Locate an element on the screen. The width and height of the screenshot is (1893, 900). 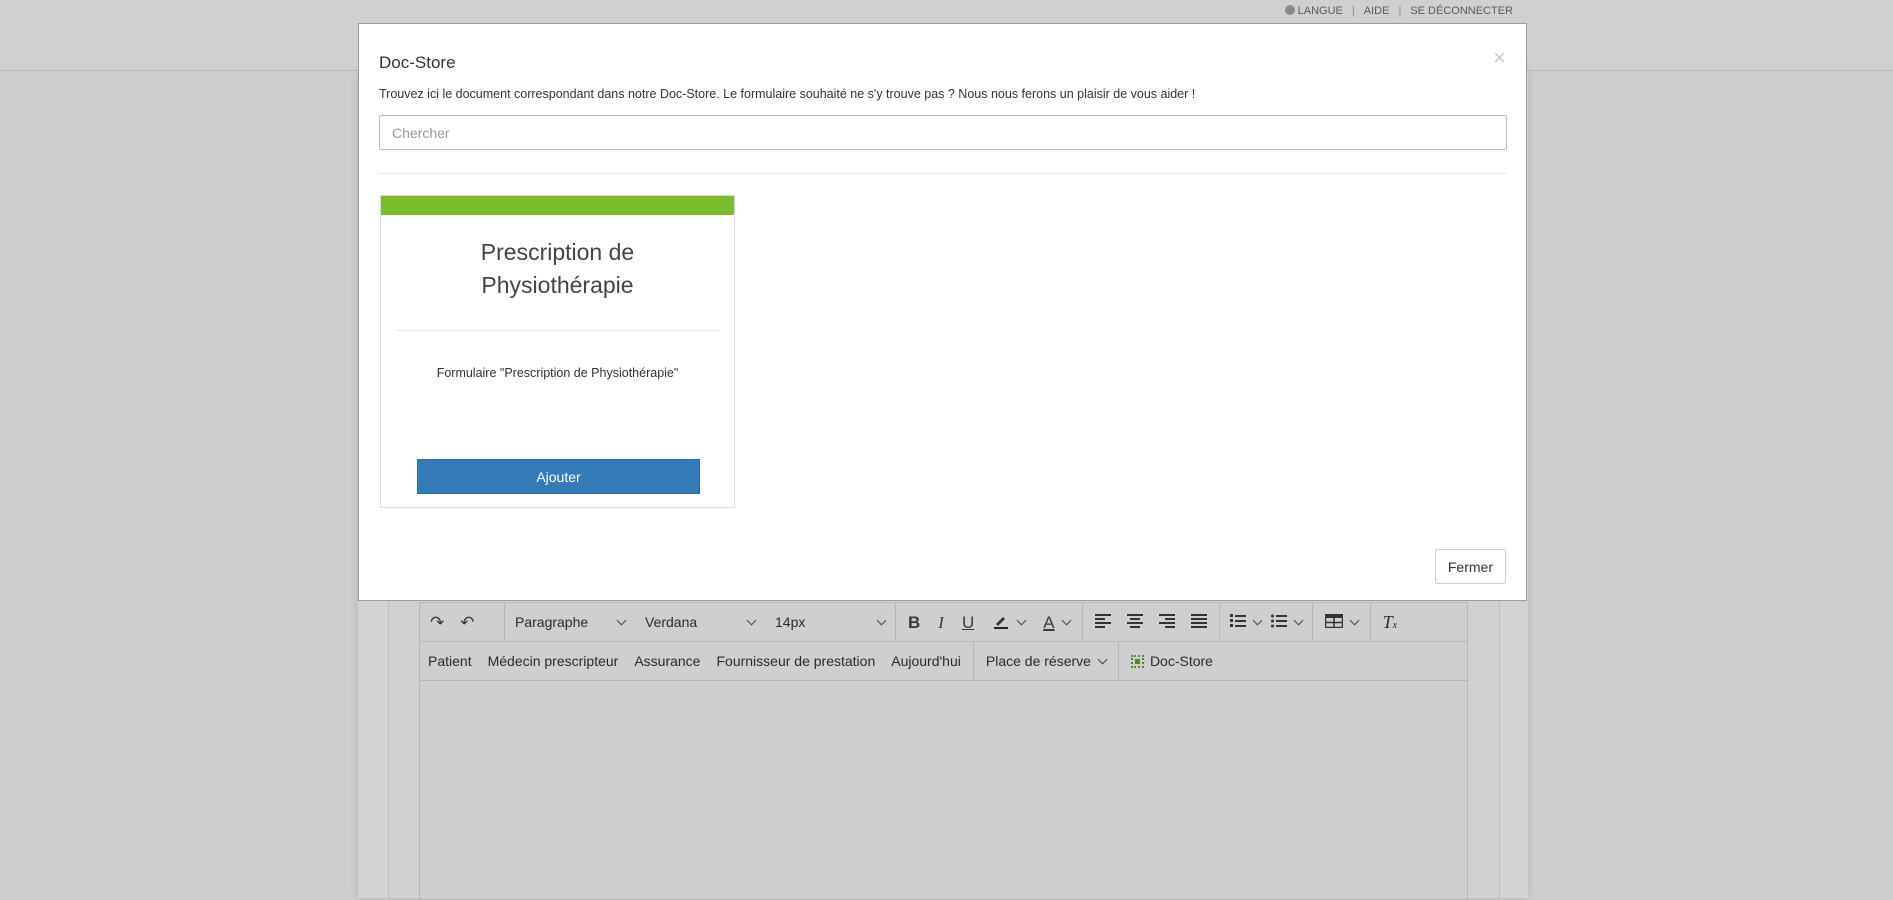
block-format-select: Paragraphe is located at coordinates (570, 622).